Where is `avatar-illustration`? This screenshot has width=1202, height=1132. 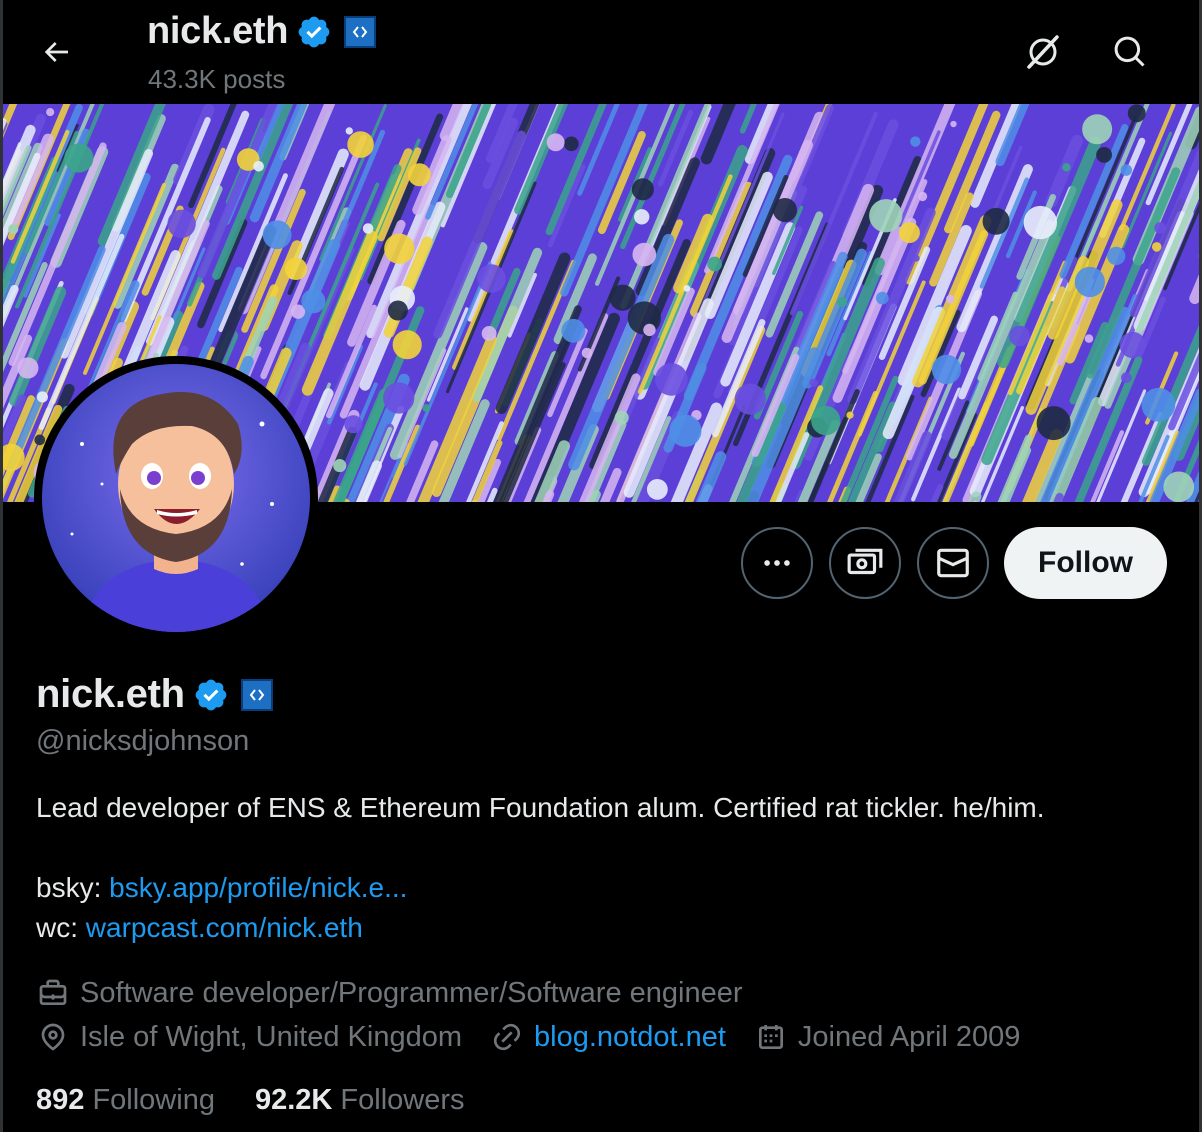
avatar-illustration is located at coordinates (176, 498).